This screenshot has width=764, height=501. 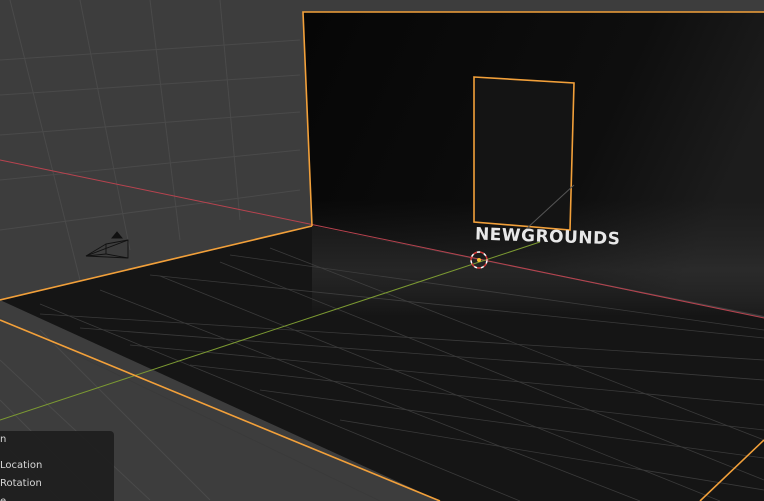 What do you see at coordinates (3, 498) in the screenshot?
I see `operator-panel-row: e` at bounding box center [3, 498].